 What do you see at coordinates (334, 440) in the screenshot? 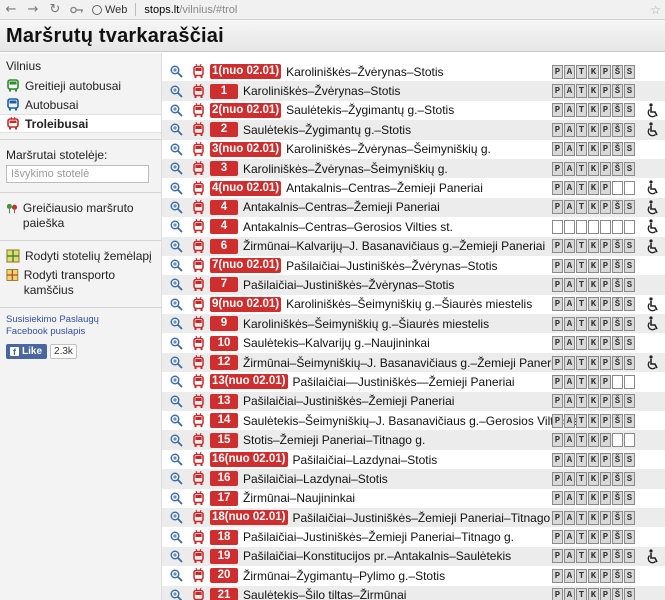
I see `route-name: Stotis–Žemieji Paneriai–Titnago g.` at bounding box center [334, 440].